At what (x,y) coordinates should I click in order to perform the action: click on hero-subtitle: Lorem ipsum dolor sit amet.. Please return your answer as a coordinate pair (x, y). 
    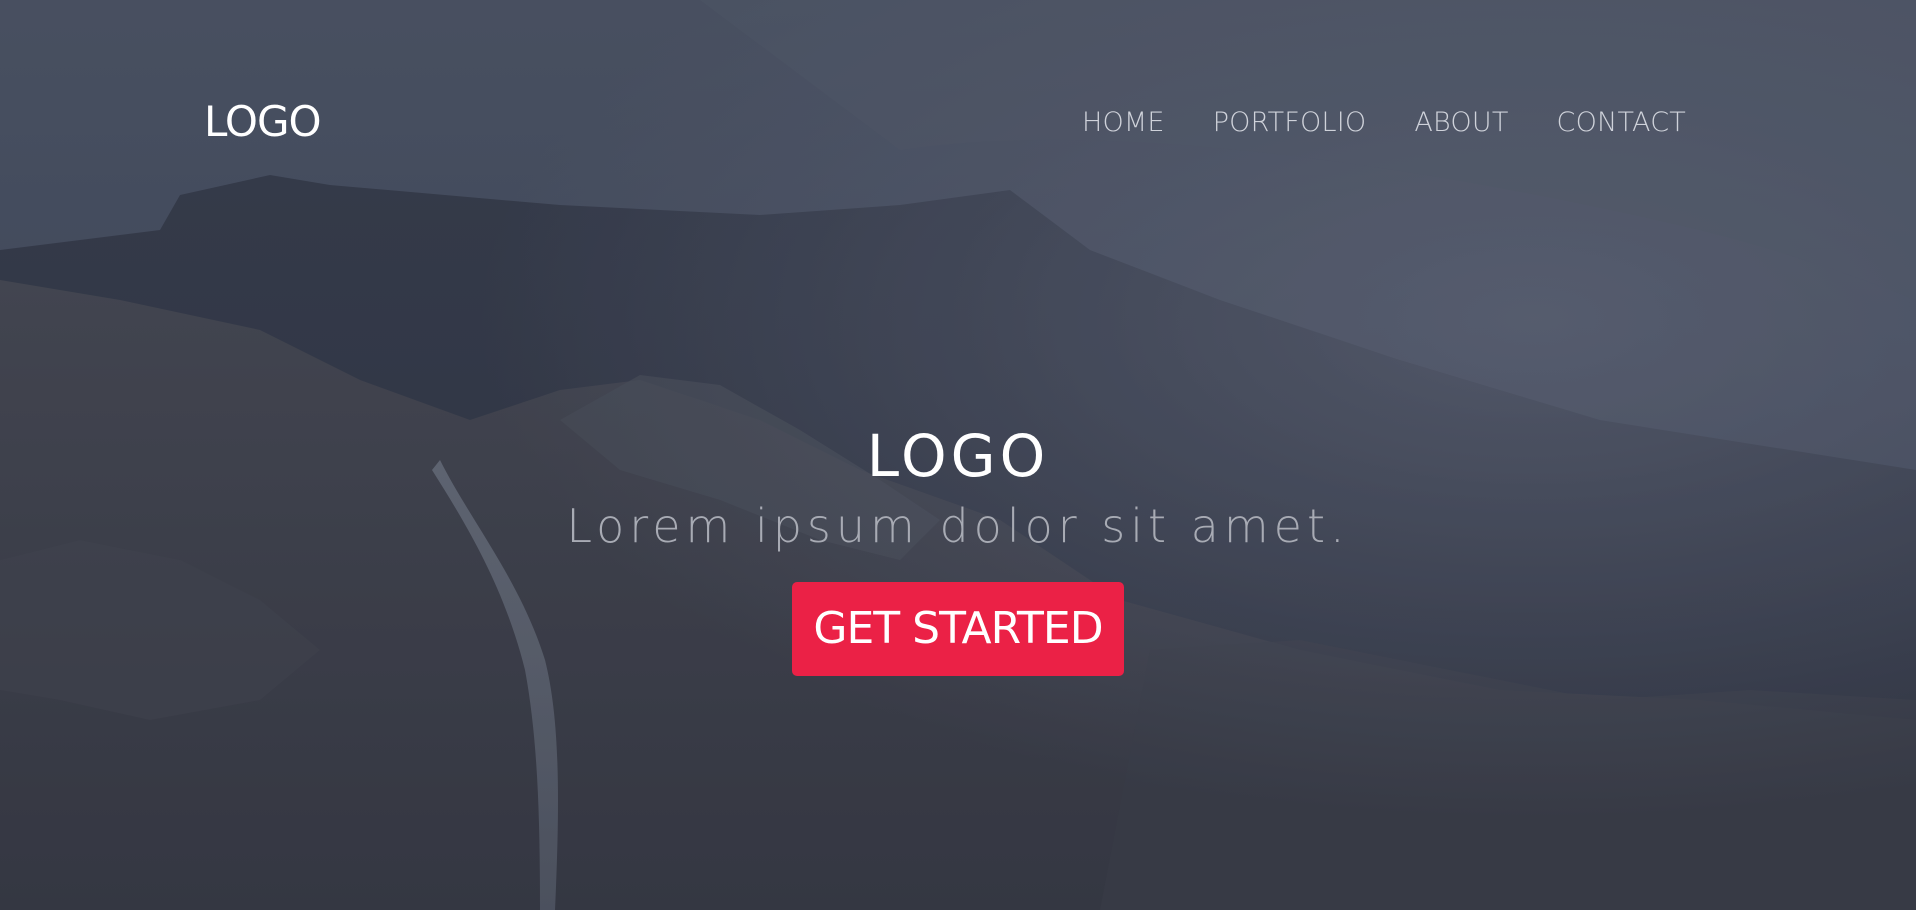
    Looking at the image, I should click on (958, 526).